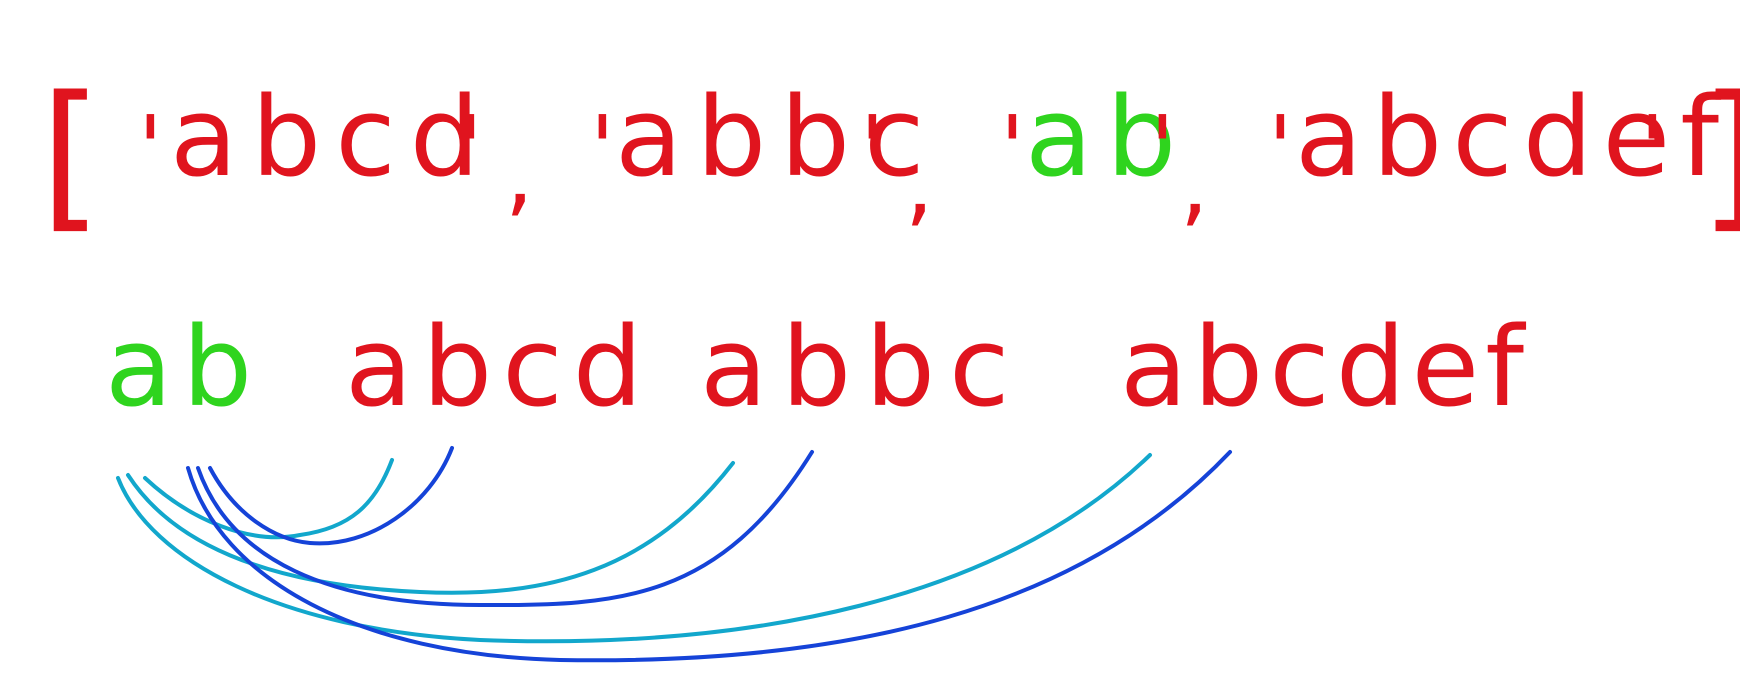 Image resolution: width=1740 pixels, height=695 pixels. I want to click on sorted-word-ab: ab, so click(183, 367).